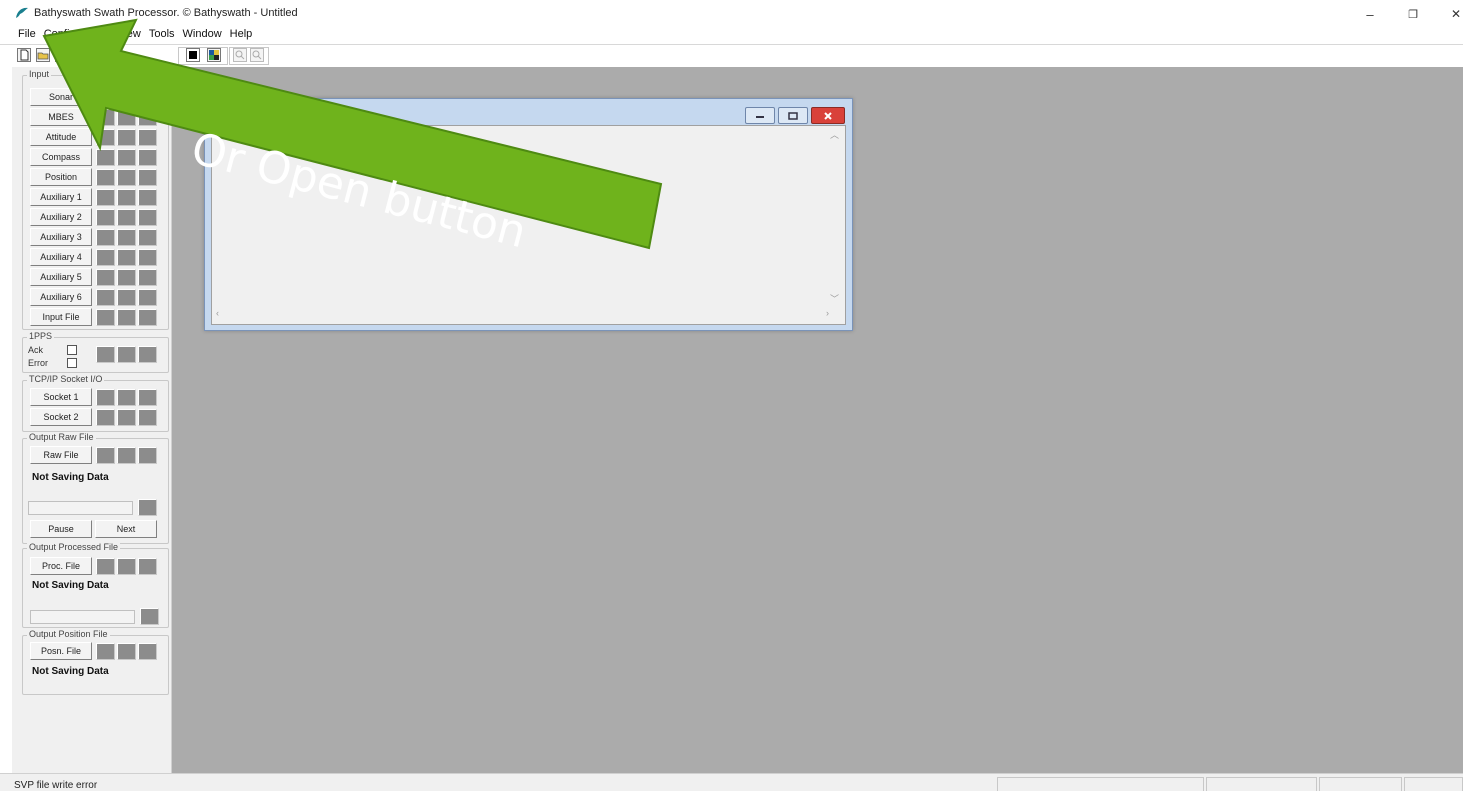 The image size is (1463, 791). I want to click on tcp-group-title: TCP/IP Socket I/O, so click(66, 379).